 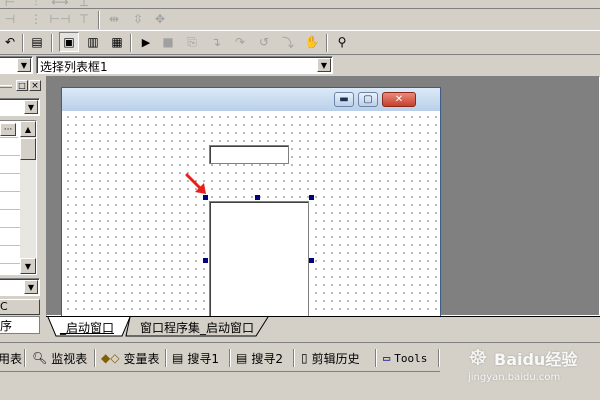 I want to click on bottom-tab-clip-history: ▯ 剪辑历史, so click(x=330, y=358).